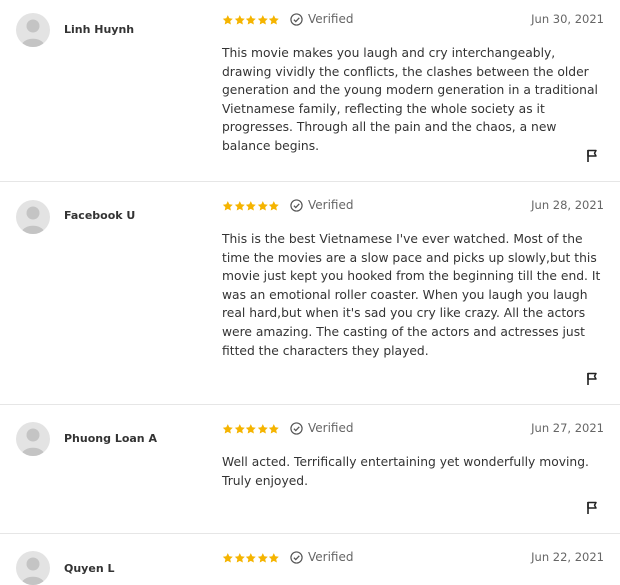  Describe the element at coordinates (413, 558) in the screenshot. I see `review-header: Verified Jun 22, 2021` at that location.